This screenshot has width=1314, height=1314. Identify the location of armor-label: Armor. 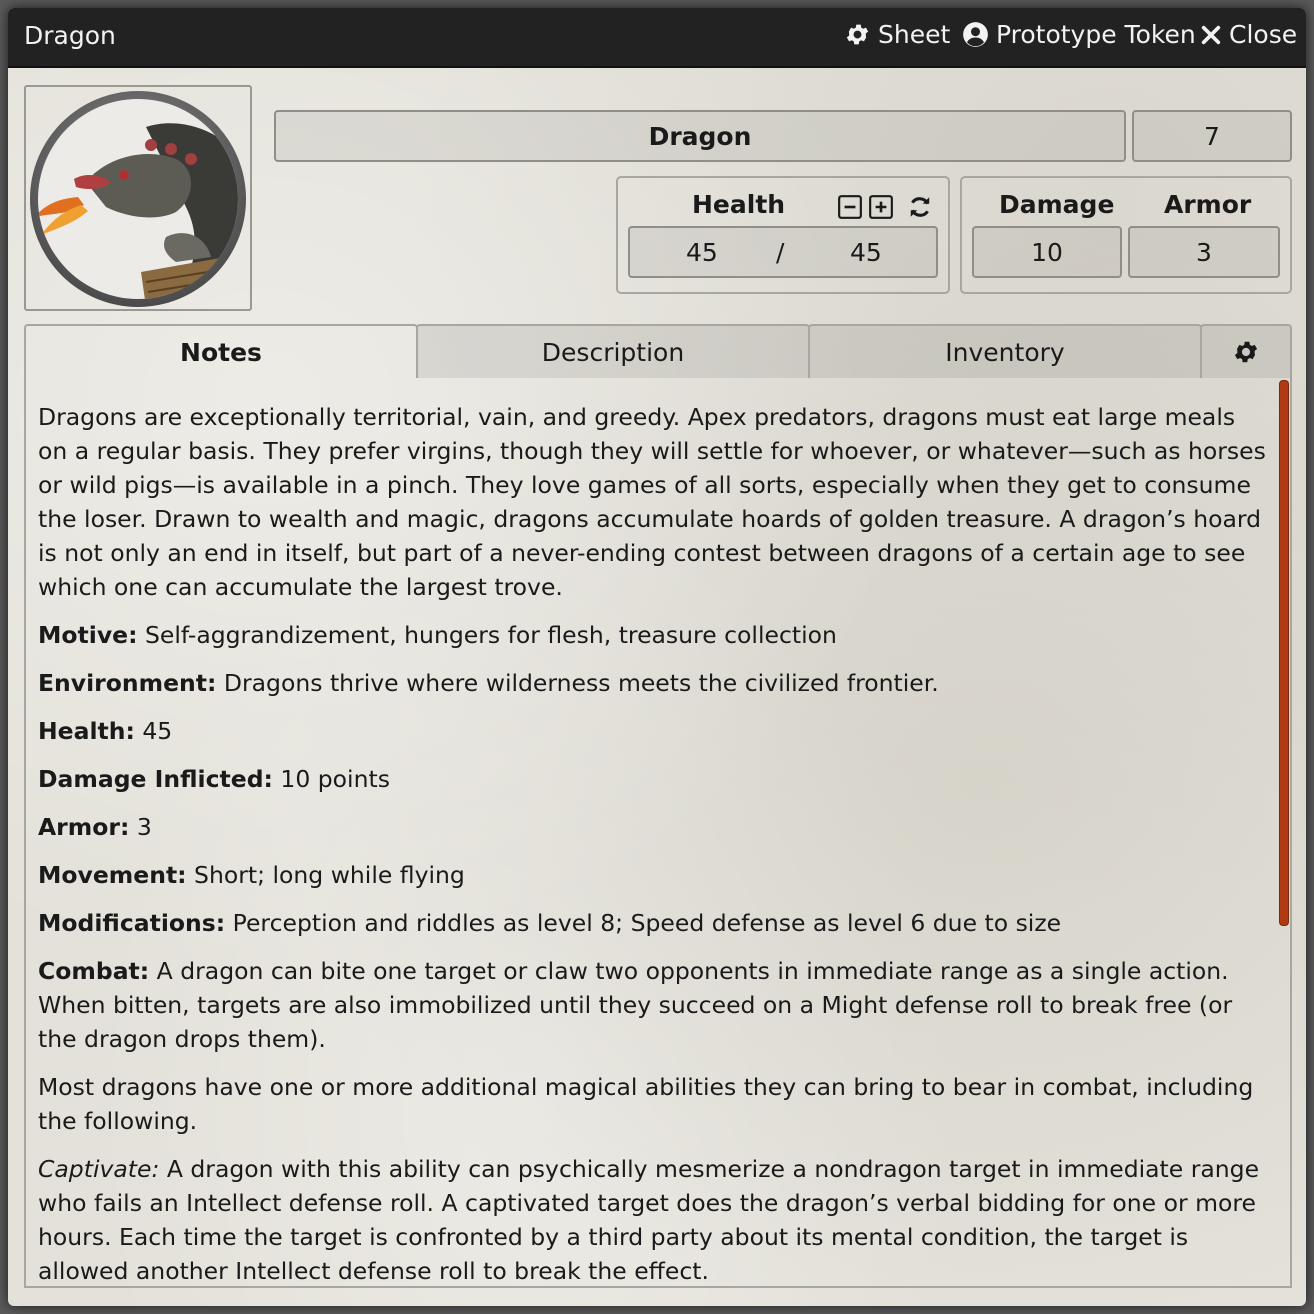
(1208, 204).